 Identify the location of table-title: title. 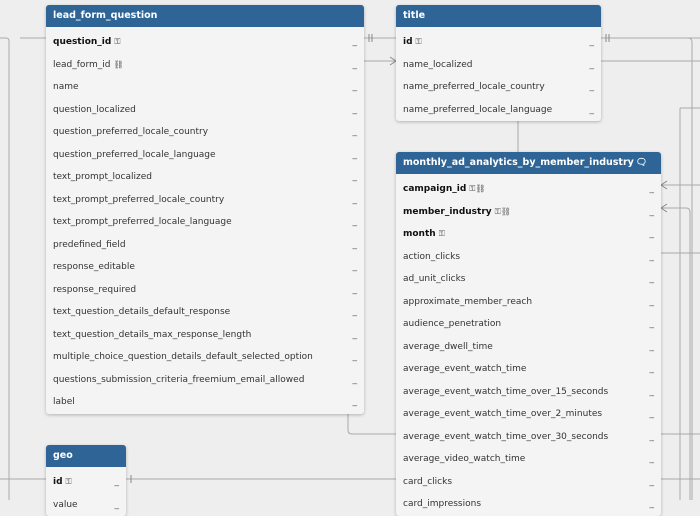
(414, 15).